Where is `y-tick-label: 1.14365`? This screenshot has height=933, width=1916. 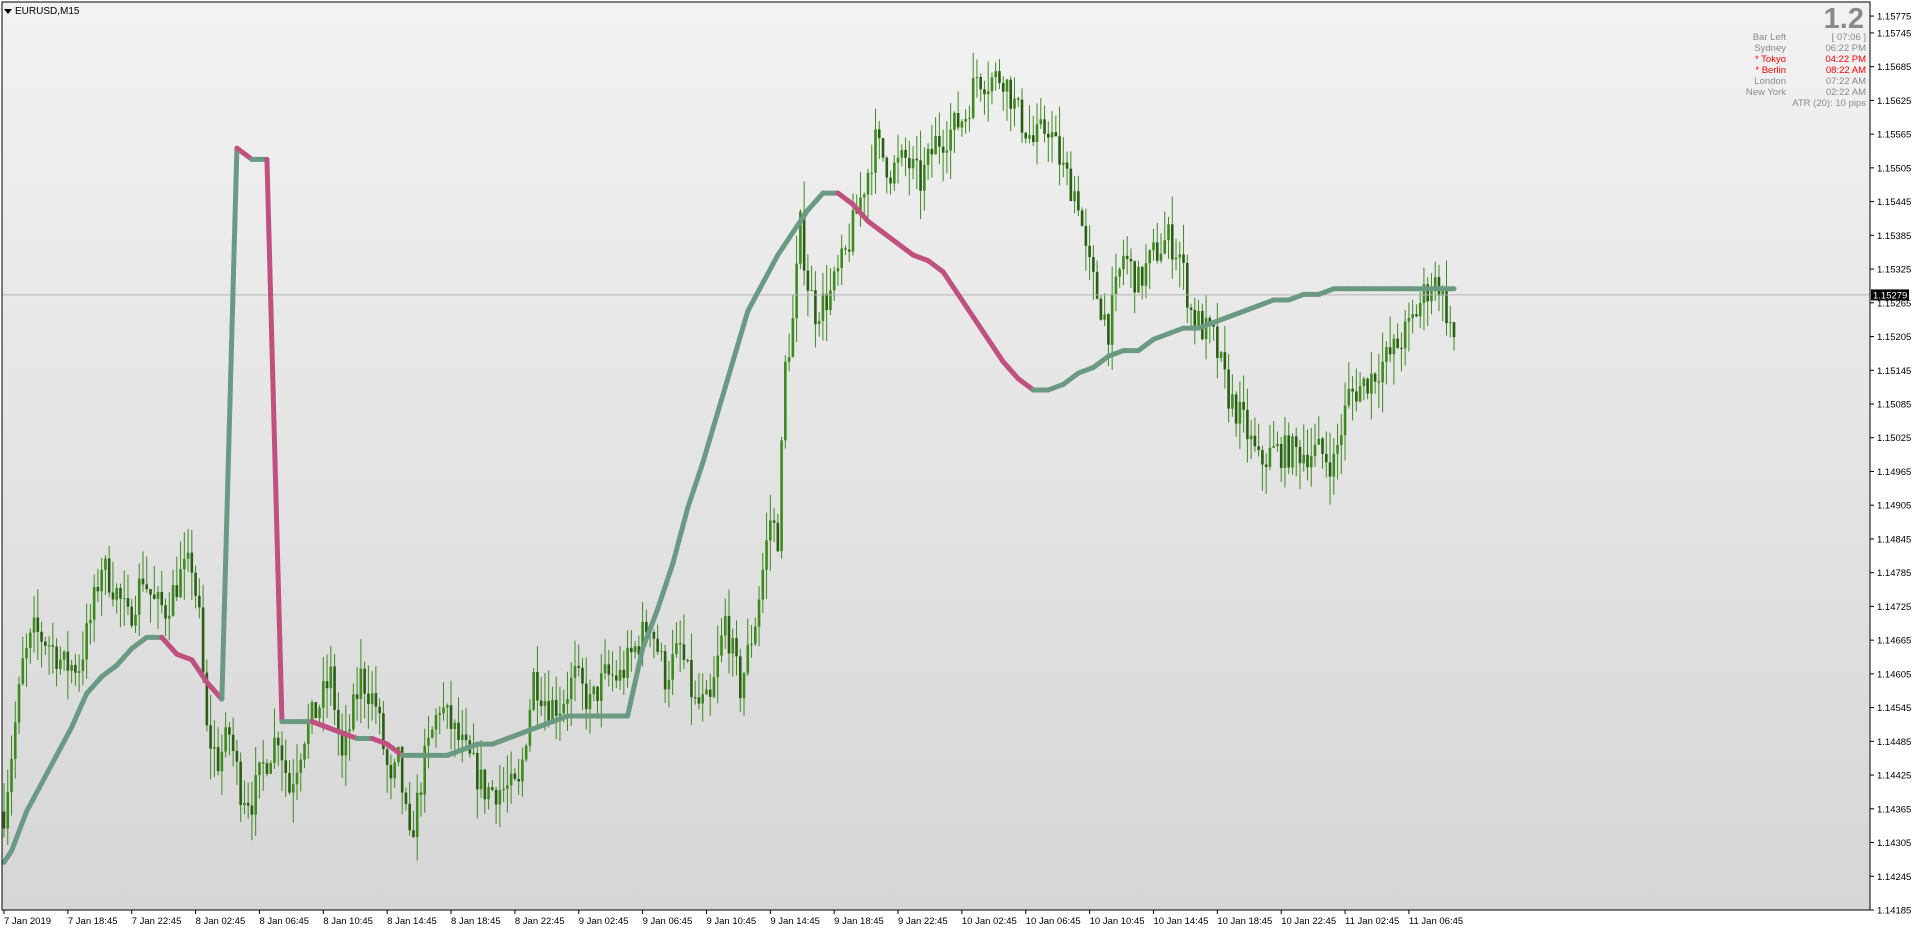 y-tick-label: 1.14365 is located at coordinates (1894, 809).